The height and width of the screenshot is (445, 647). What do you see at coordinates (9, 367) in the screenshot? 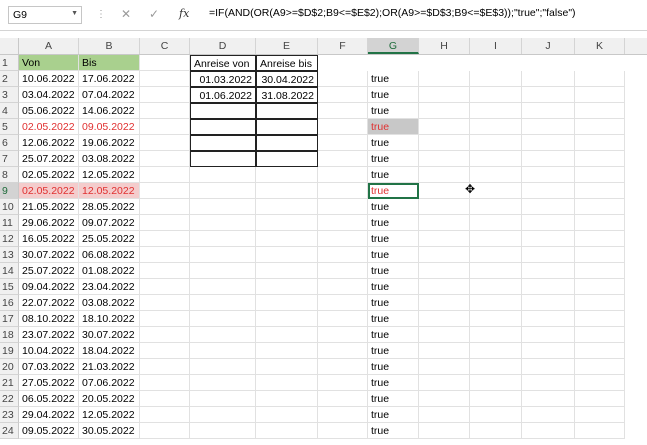
I see `row-header: 20` at bounding box center [9, 367].